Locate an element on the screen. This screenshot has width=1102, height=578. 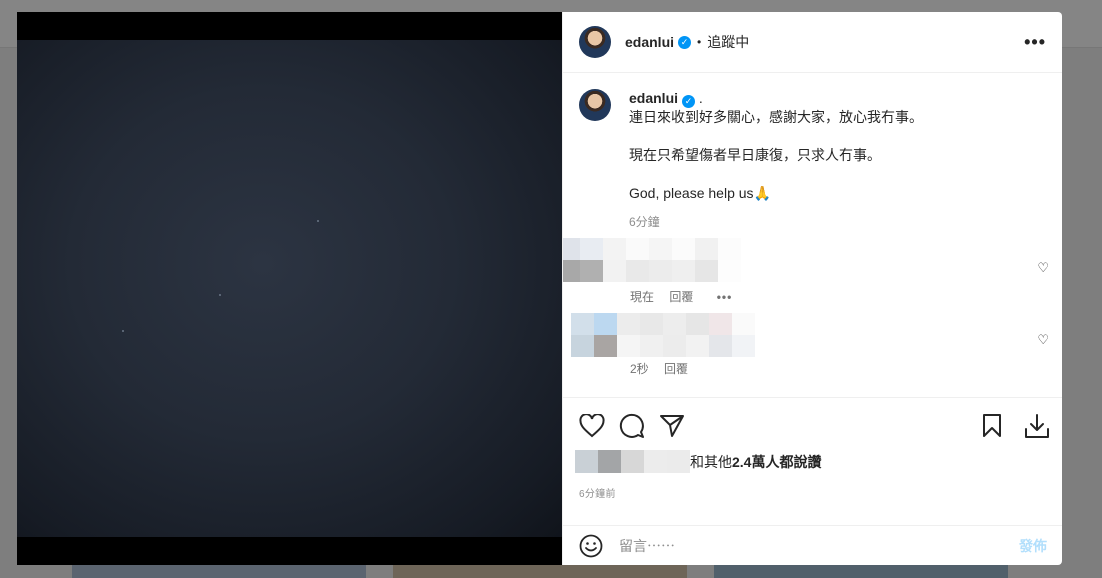
comment-input is located at coordinates (809, 545).